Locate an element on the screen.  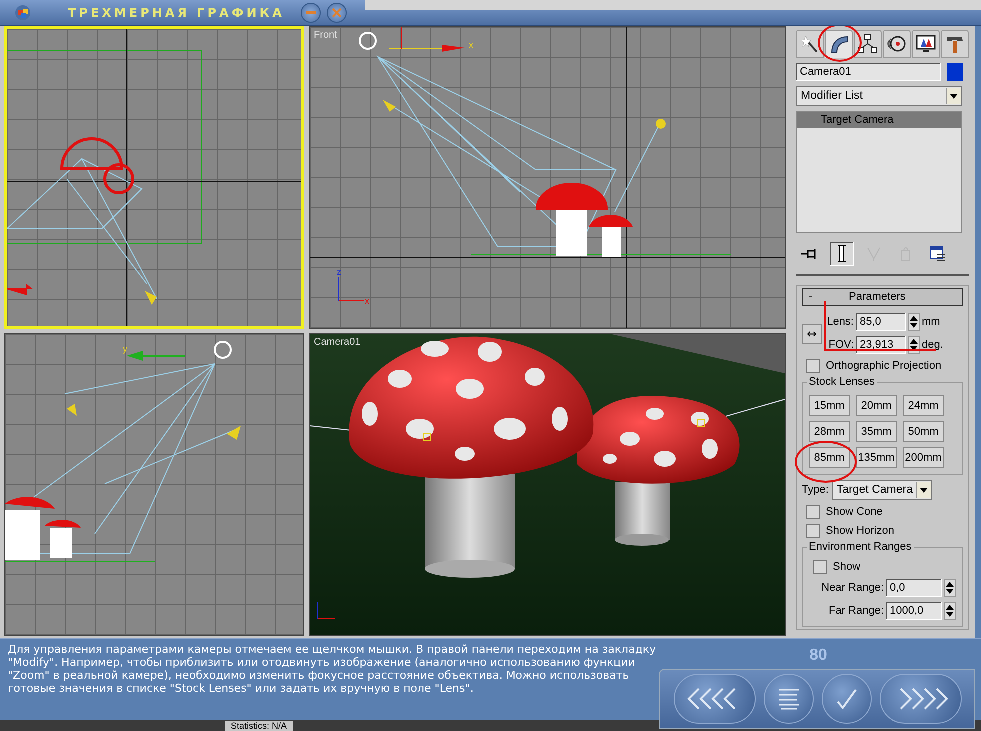
rollout-header: - Parameters is located at coordinates (882, 297).